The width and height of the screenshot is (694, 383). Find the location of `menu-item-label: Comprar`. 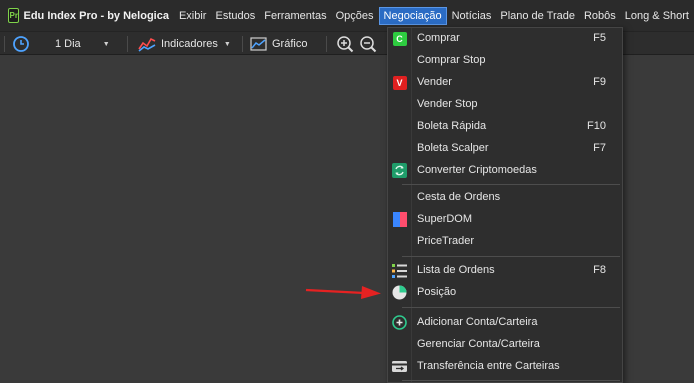

menu-item-label: Comprar is located at coordinates (438, 38).